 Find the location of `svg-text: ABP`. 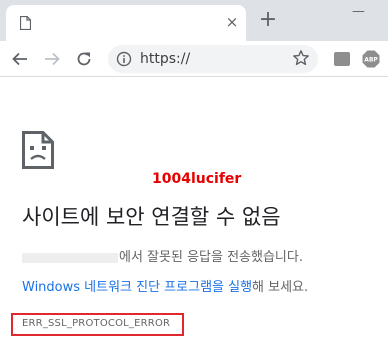

svg-text: ABP is located at coordinates (371, 60).